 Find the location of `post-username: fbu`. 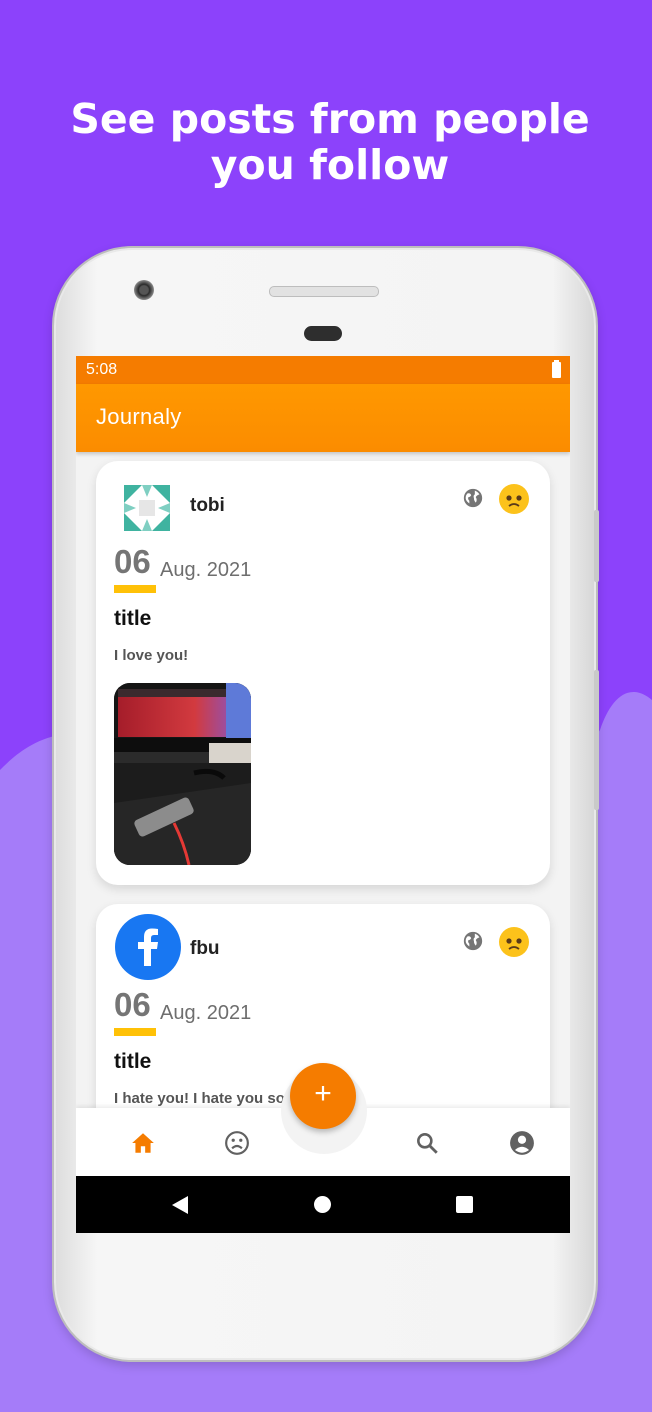

post-username: fbu is located at coordinates (205, 949).